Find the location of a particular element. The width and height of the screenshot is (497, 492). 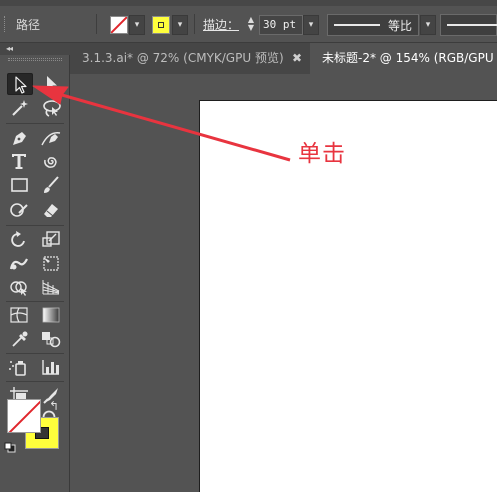

annotation-arrow is located at coordinates (161, 123).